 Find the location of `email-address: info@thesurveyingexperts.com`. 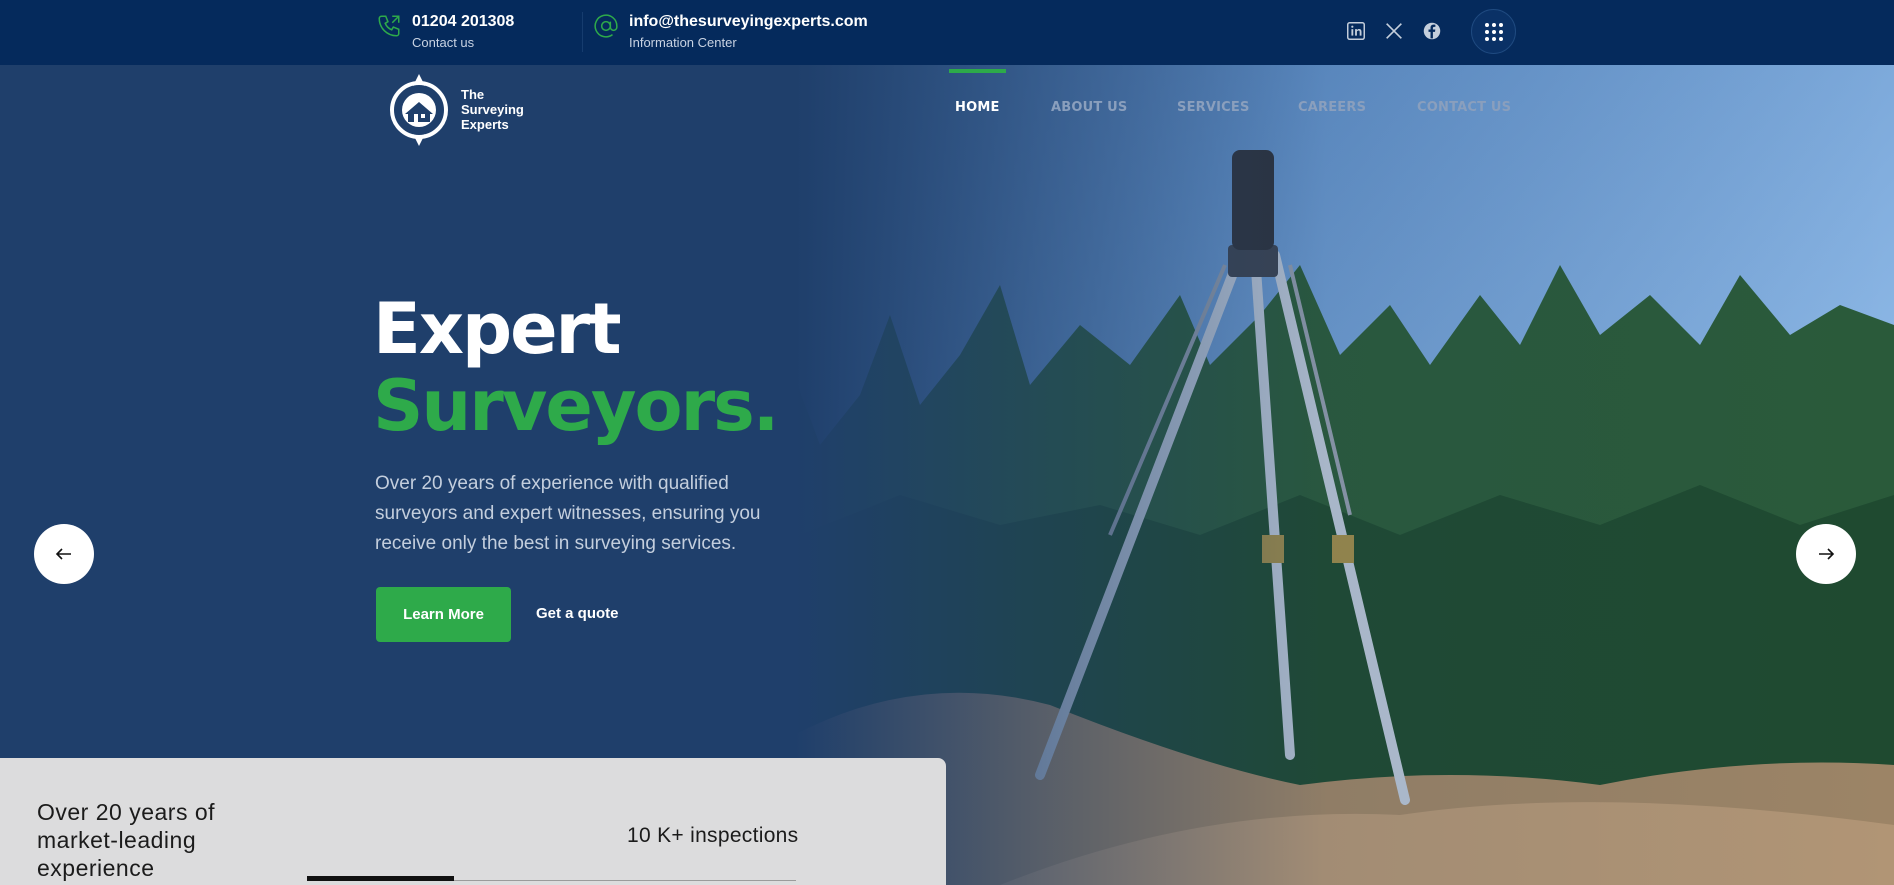

email-address: info@thesurveyingexperts.com is located at coordinates (748, 22).